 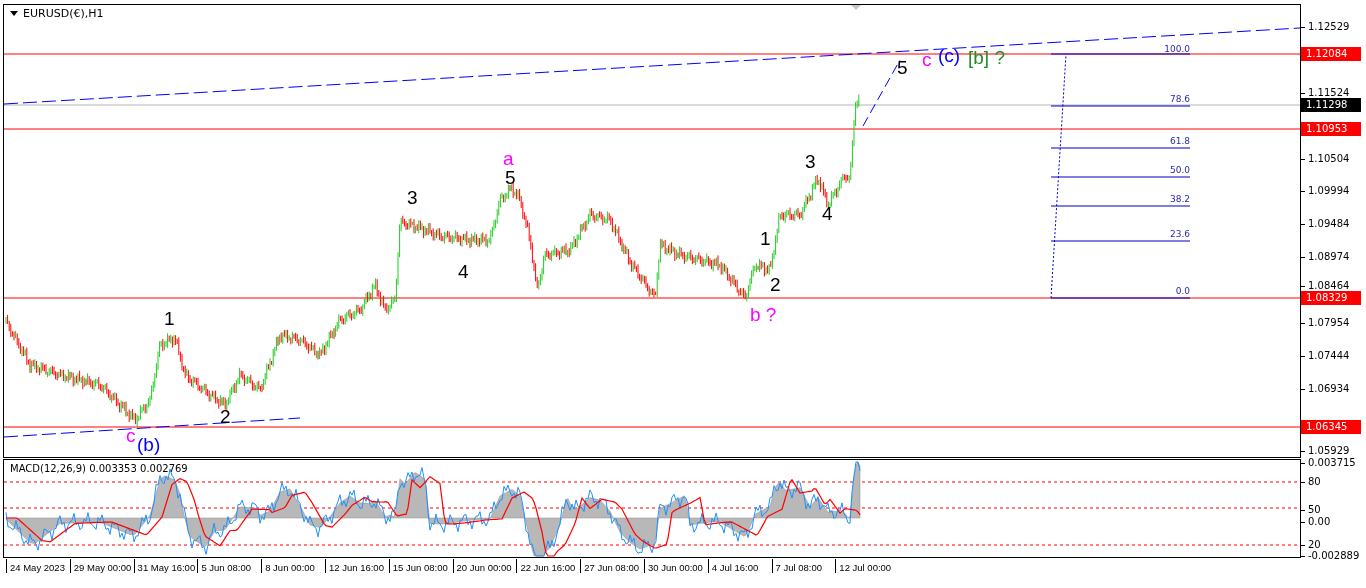 I want to click on wave-label: (c), so click(x=949, y=56).